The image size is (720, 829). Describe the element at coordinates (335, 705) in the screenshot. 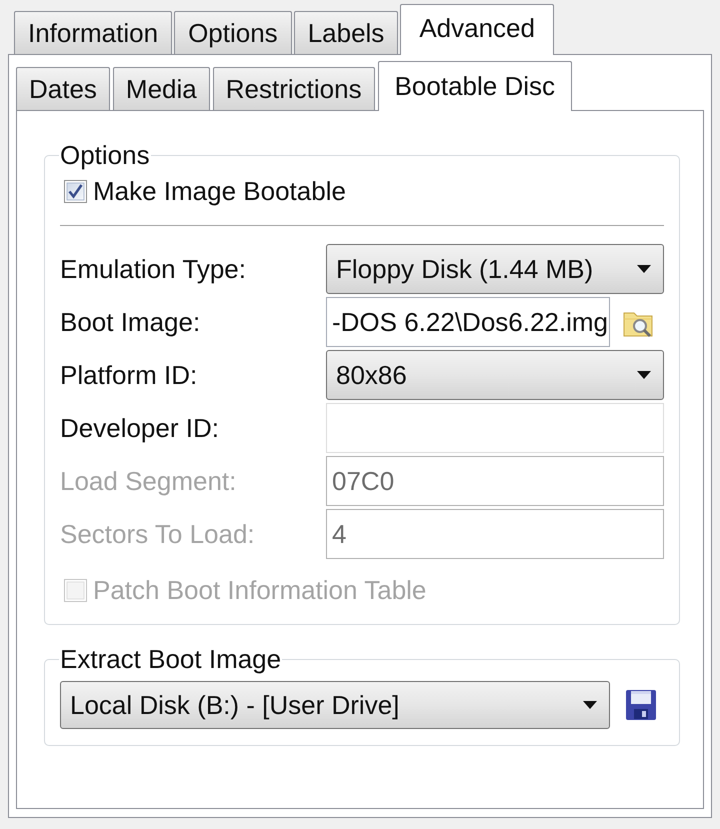

I see `dropdown: Local Disk (B:) - [User Drive]` at that location.